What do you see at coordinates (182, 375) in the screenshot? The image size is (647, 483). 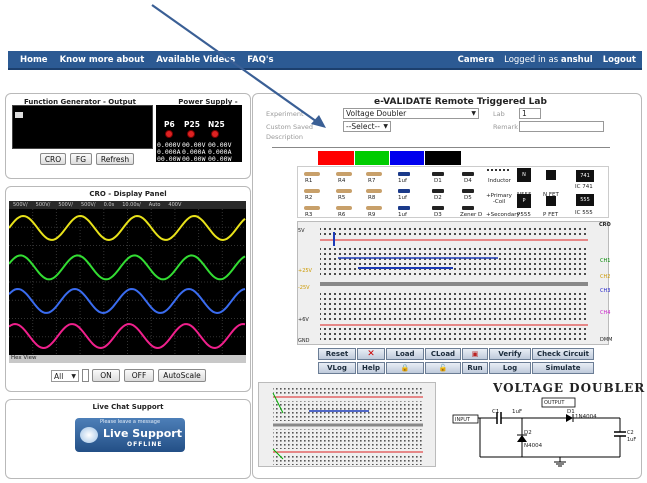 I see `autoscale-button: AutoScale` at bounding box center [182, 375].